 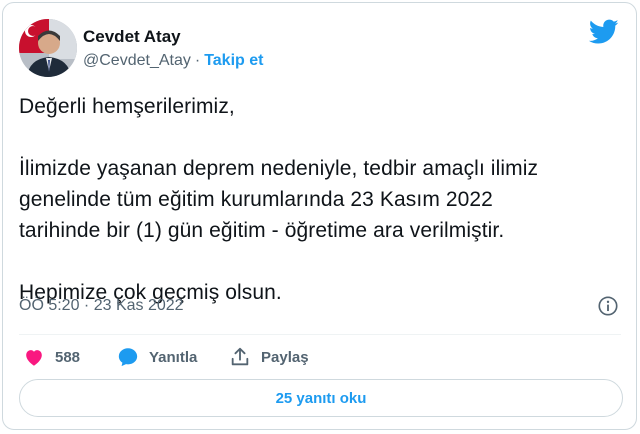 I want to click on like-count: 588, so click(x=68, y=357).